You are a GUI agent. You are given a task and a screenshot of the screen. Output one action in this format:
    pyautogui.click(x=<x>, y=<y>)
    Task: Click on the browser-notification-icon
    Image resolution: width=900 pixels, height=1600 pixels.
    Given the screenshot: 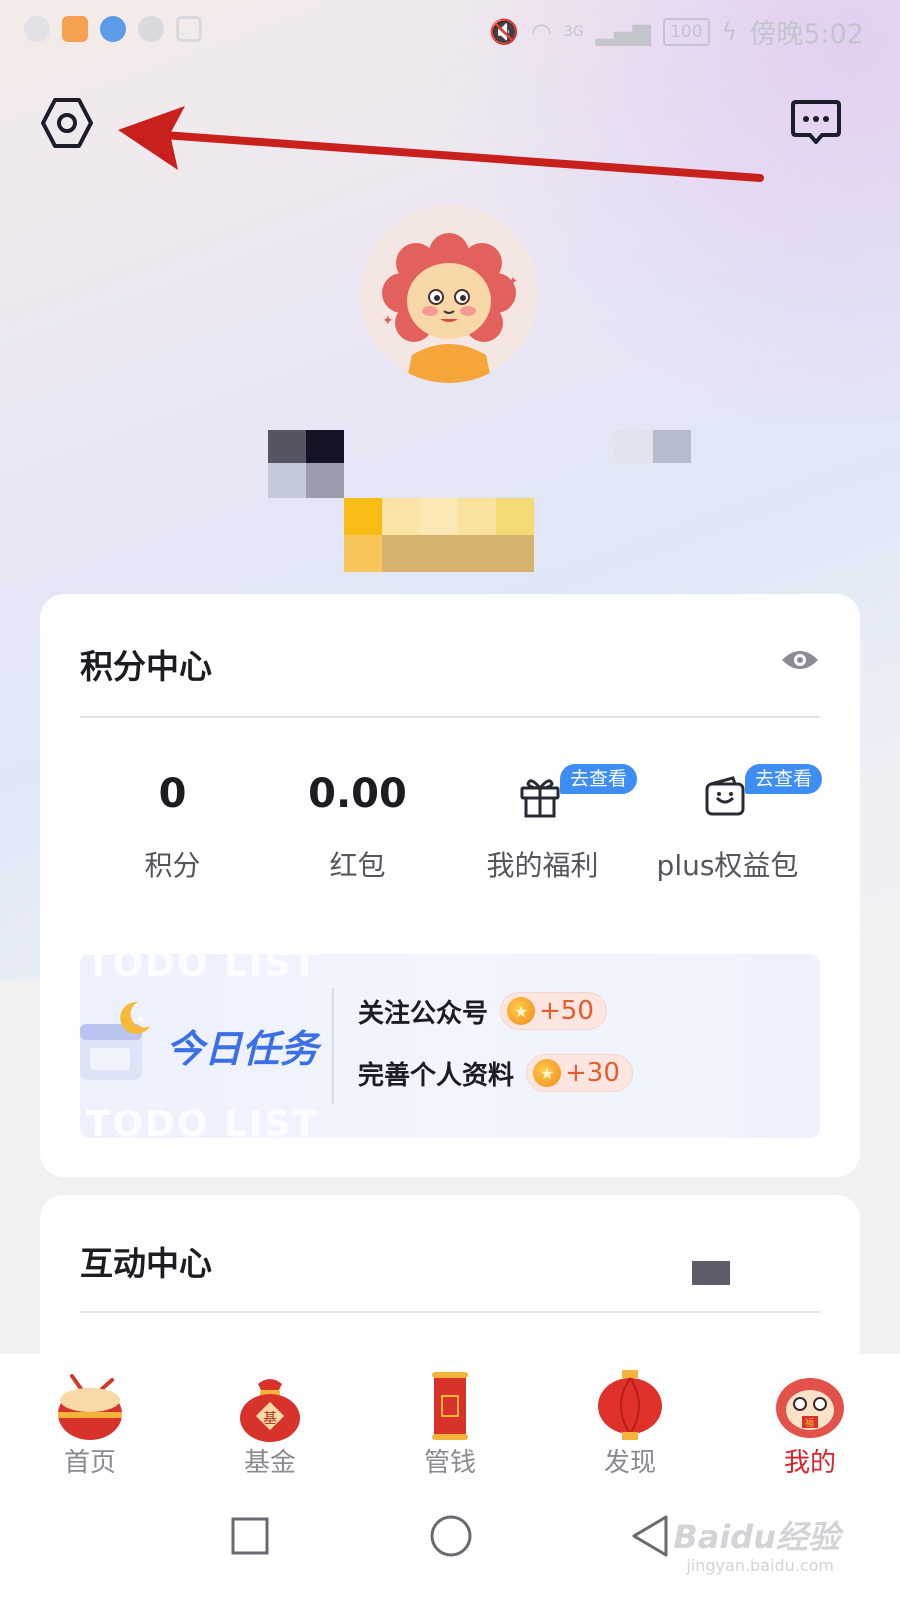 What is the action you would take?
    pyautogui.click(x=113, y=29)
    